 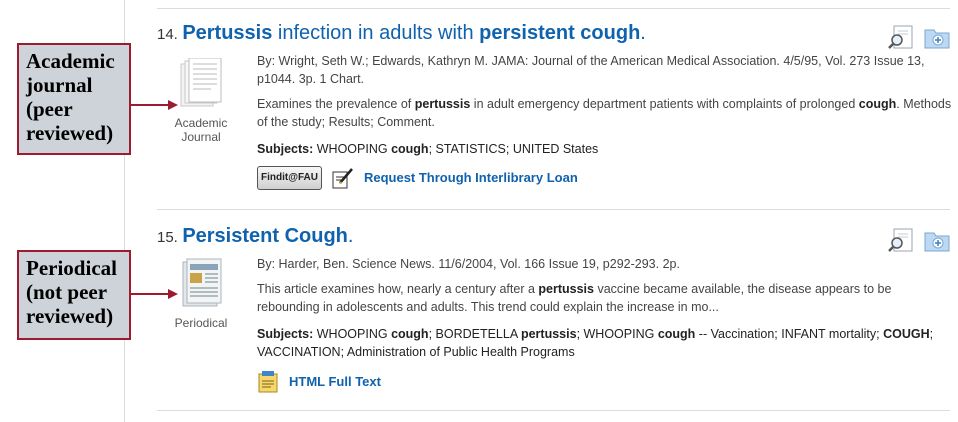 What do you see at coordinates (289, 178) in the screenshot?
I see `findit-button: Findit@FAU` at bounding box center [289, 178].